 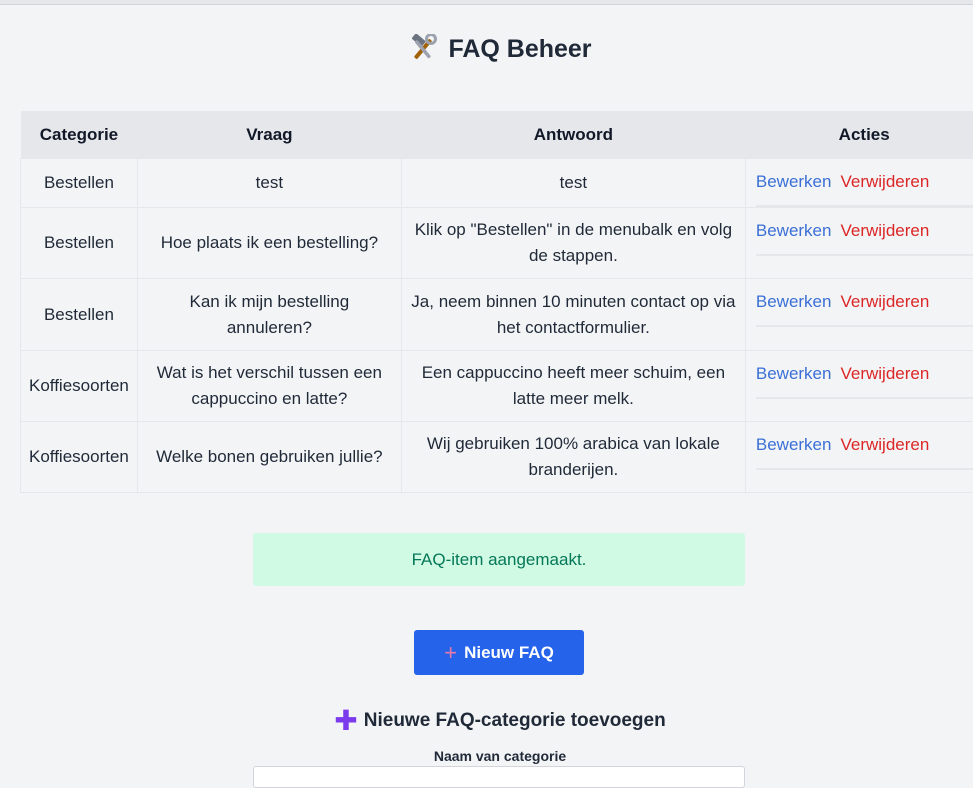 What do you see at coordinates (859, 135) in the screenshot?
I see `column-header-actions: Acties` at bounding box center [859, 135].